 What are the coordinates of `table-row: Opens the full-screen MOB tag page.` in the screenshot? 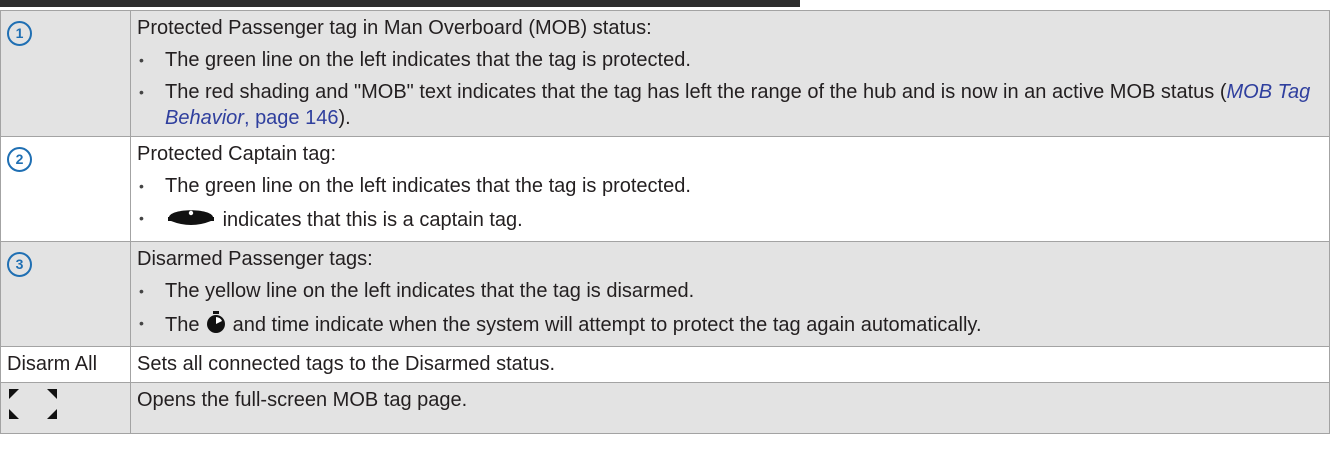 It's located at (665, 408).